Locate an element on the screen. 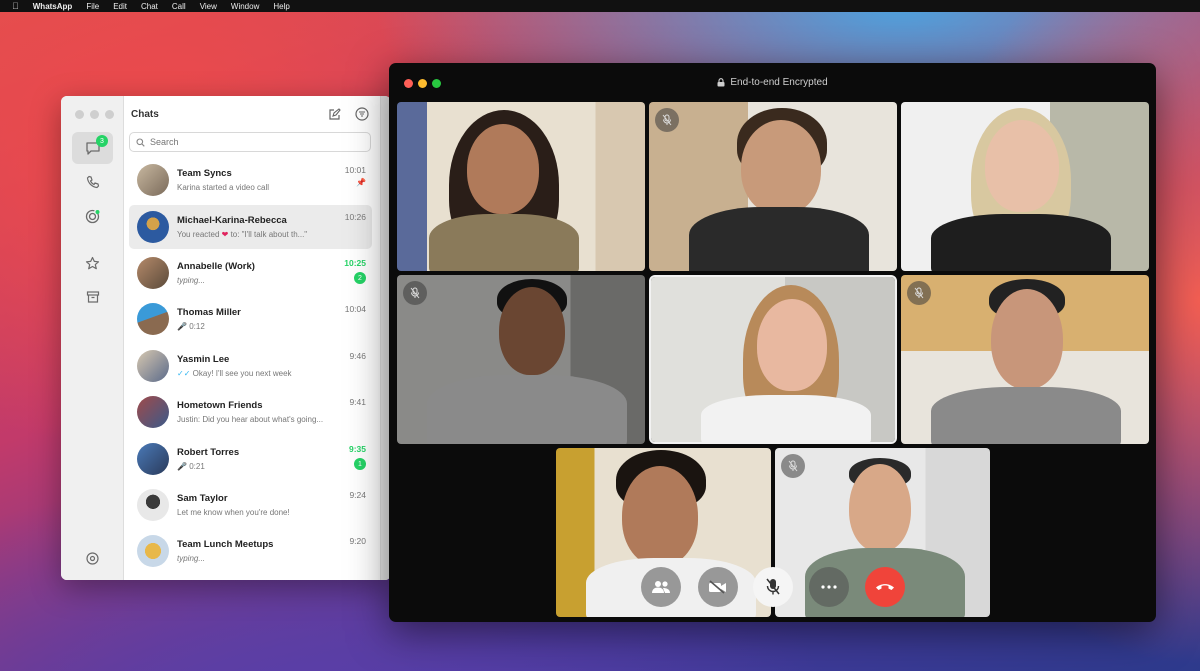  sidebar-item-chats: 3 is located at coordinates (92, 148).